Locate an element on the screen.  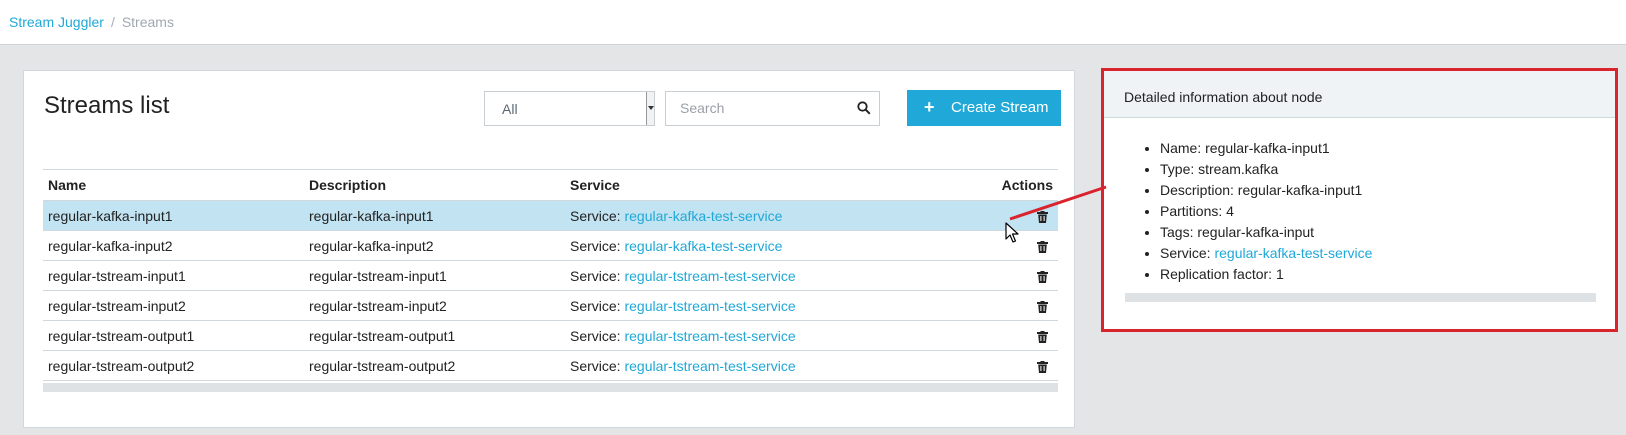
table-horizontal-scrollbar is located at coordinates (550, 387).